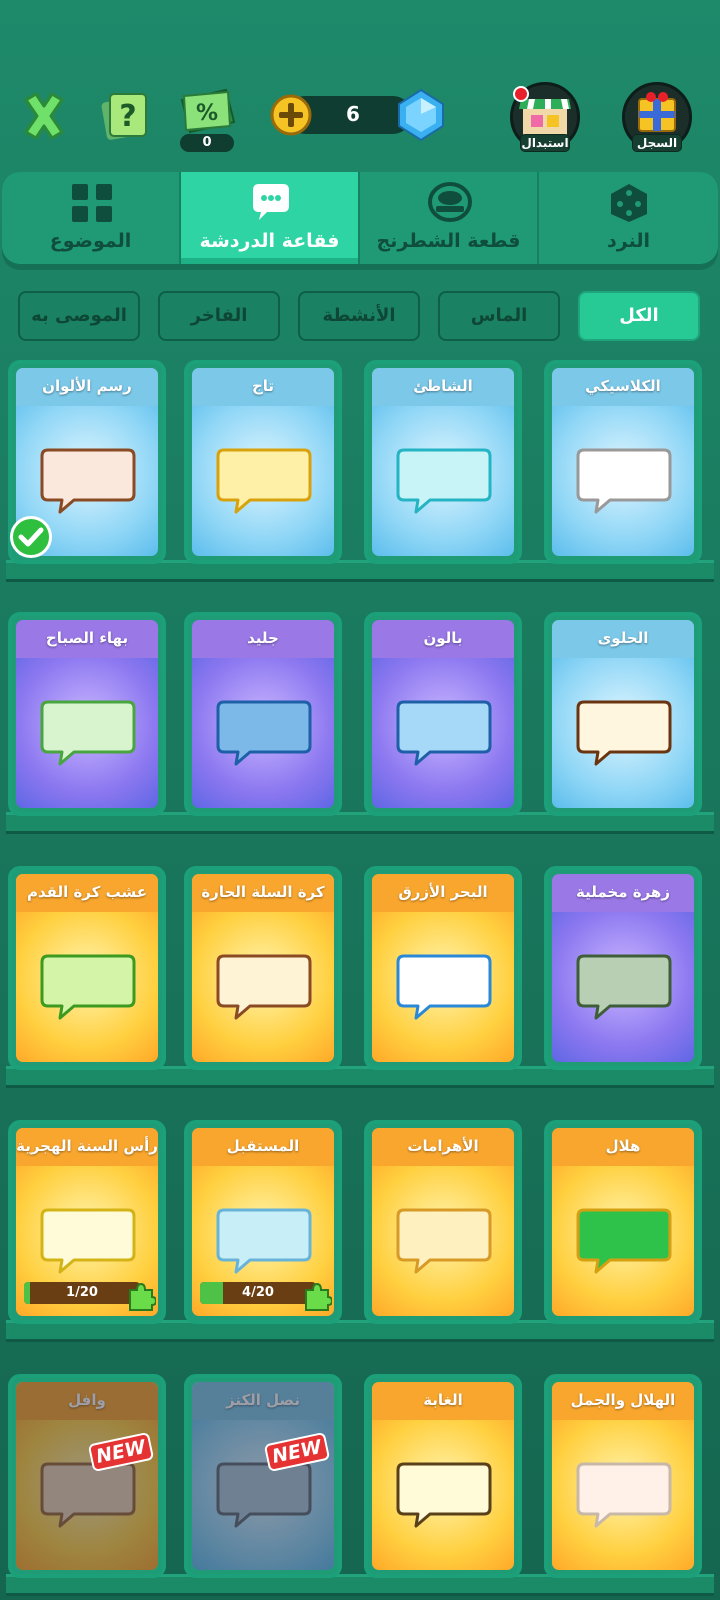  Describe the element at coordinates (87, 893) in the screenshot. I see `item-title: عشب كرة القدم` at that location.